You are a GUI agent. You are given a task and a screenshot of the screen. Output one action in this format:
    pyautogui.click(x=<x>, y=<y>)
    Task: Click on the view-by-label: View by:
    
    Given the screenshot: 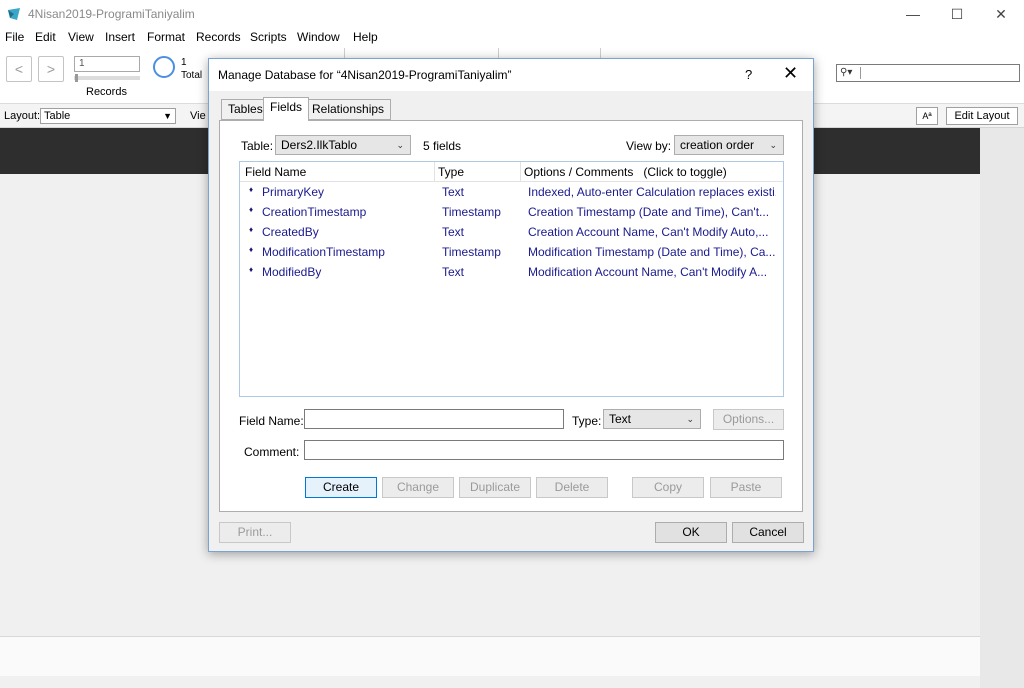 What is the action you would take?
    pyautogui.click(x=649, y=146)
    